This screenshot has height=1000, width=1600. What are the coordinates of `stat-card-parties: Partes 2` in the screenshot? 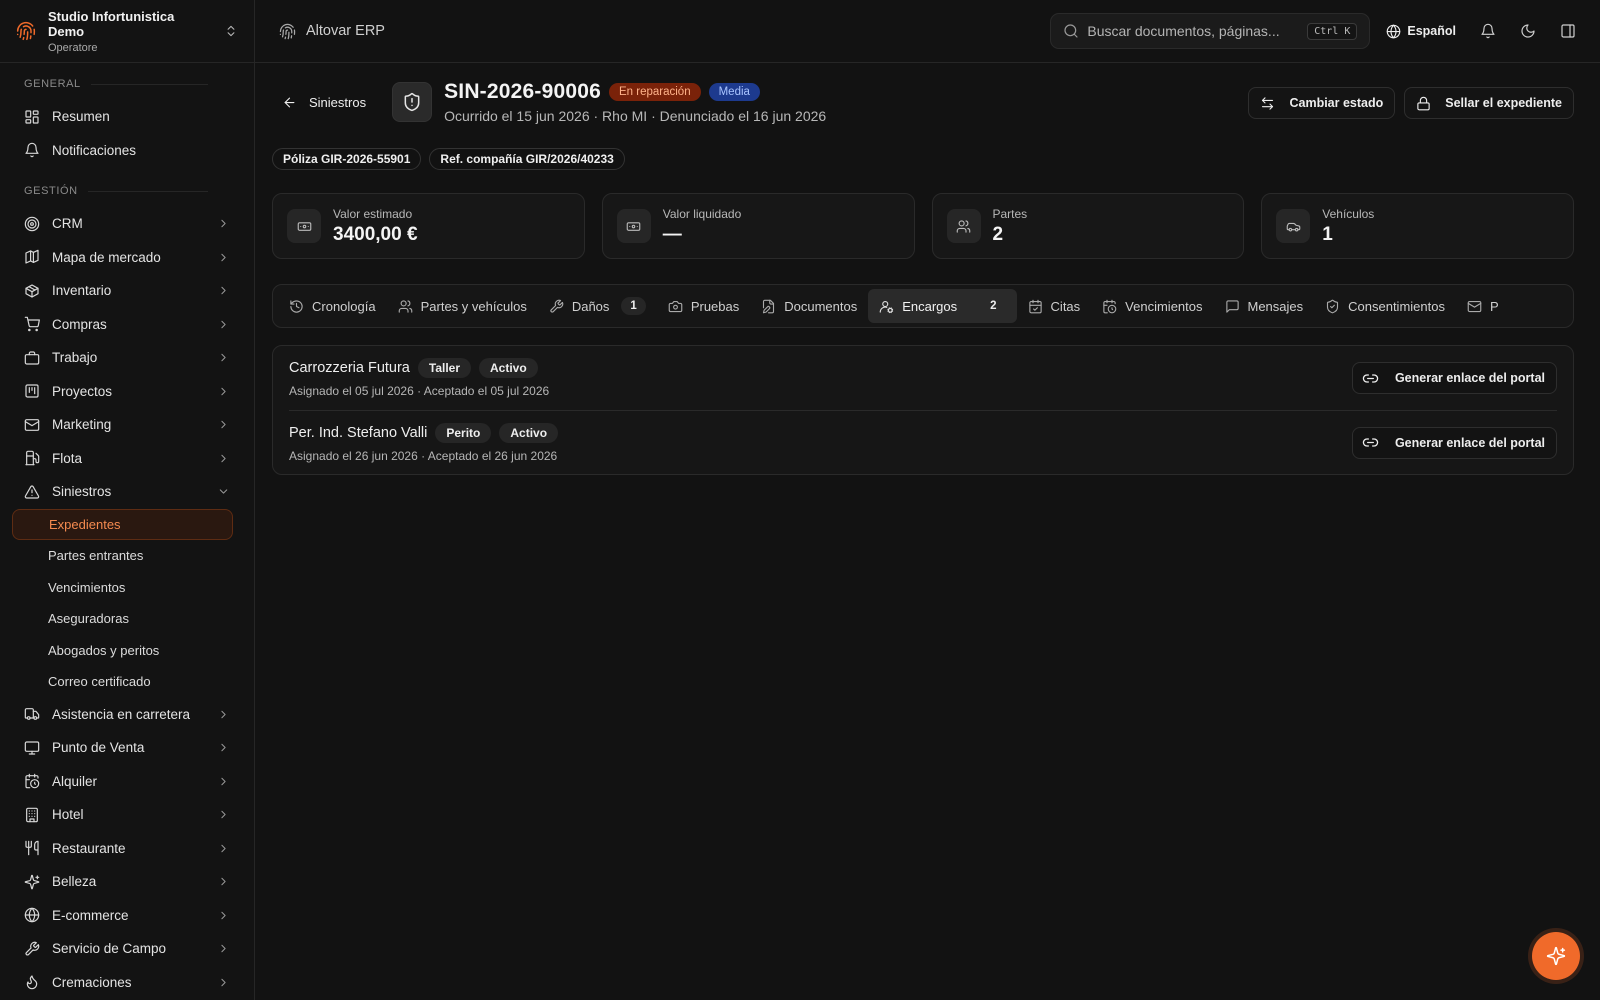 It's located at (1088, 226).